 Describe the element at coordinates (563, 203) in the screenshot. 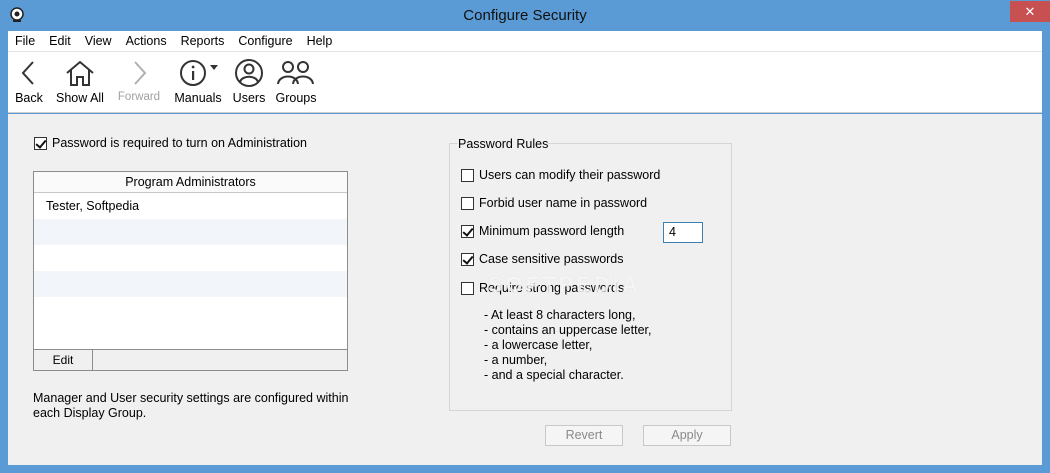

I see `forbid-username-label: Forbid user name in password` at that location.